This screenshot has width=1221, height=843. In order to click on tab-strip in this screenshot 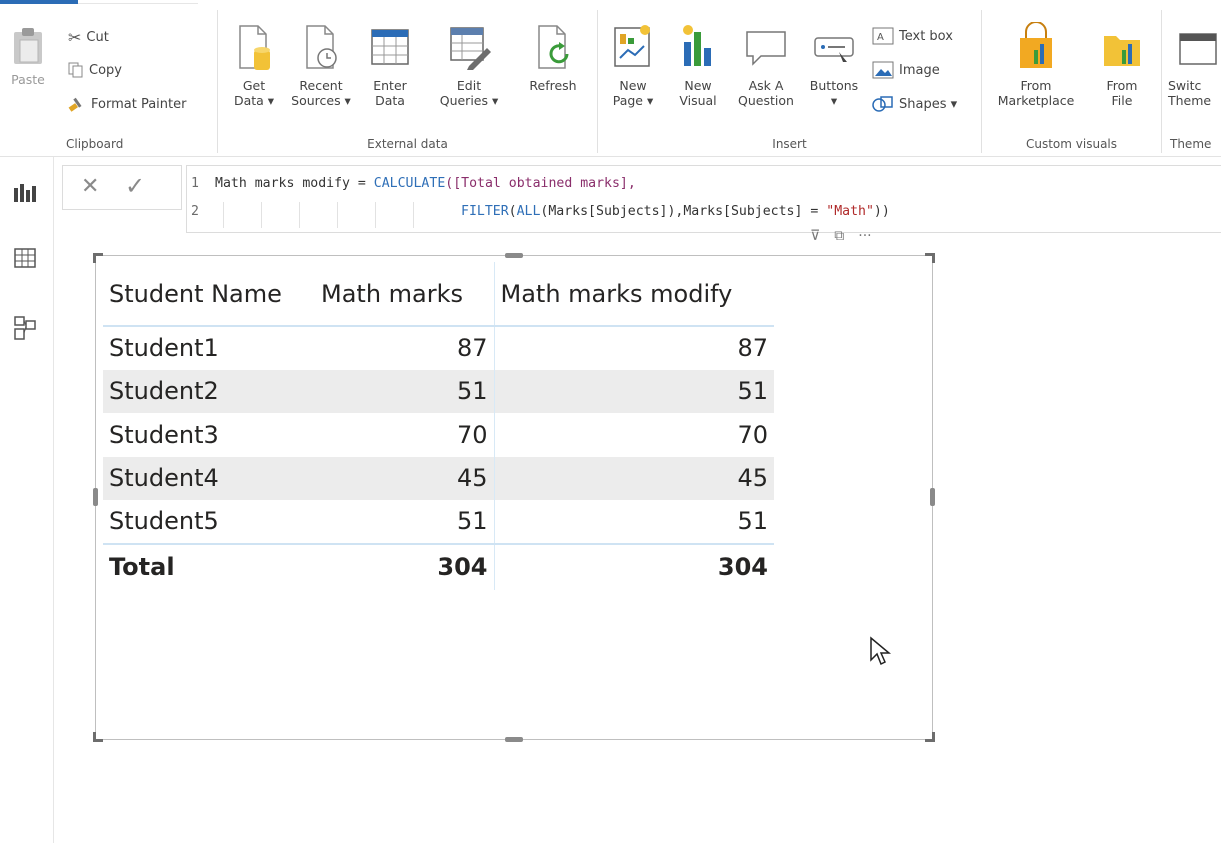, I will do `click(138, 3)`.